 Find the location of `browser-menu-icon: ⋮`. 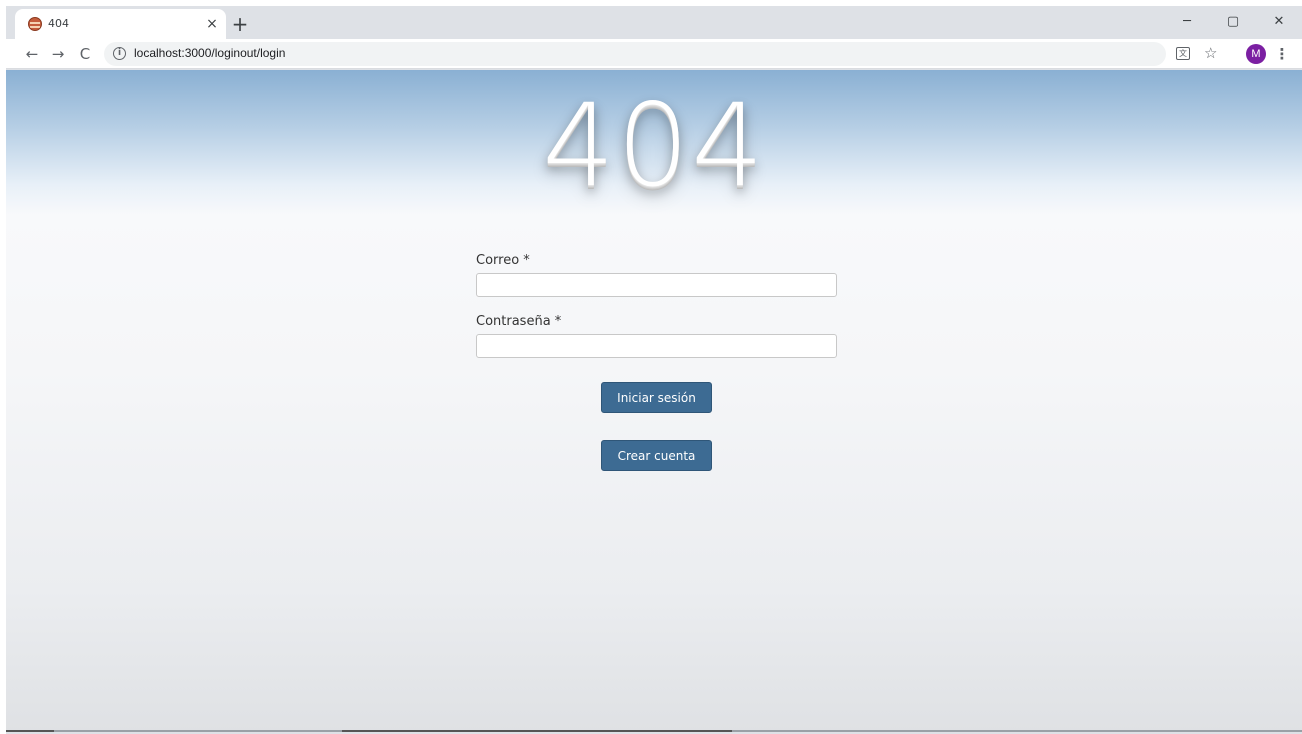

browser-menu-icon: ⋮ is located at coordinates (1282, 54).